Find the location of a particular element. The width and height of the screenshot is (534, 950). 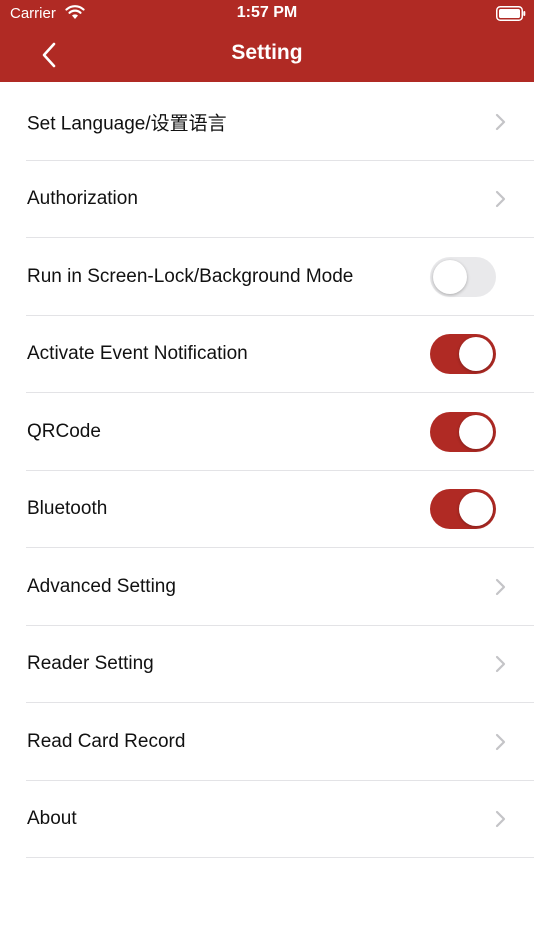

event-notification-toggle is located at coordinates (463, 354).